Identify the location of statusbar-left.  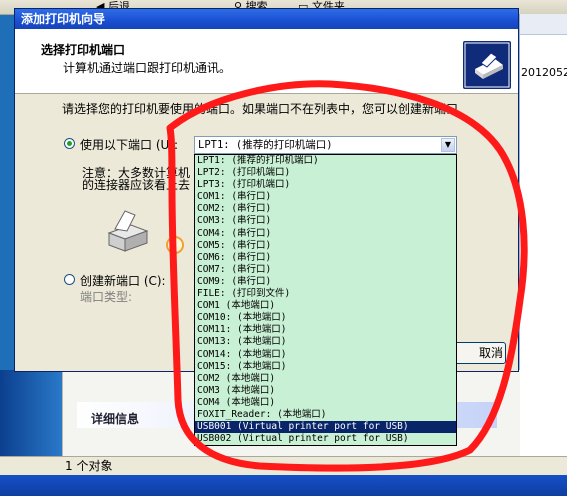
(31, 465).